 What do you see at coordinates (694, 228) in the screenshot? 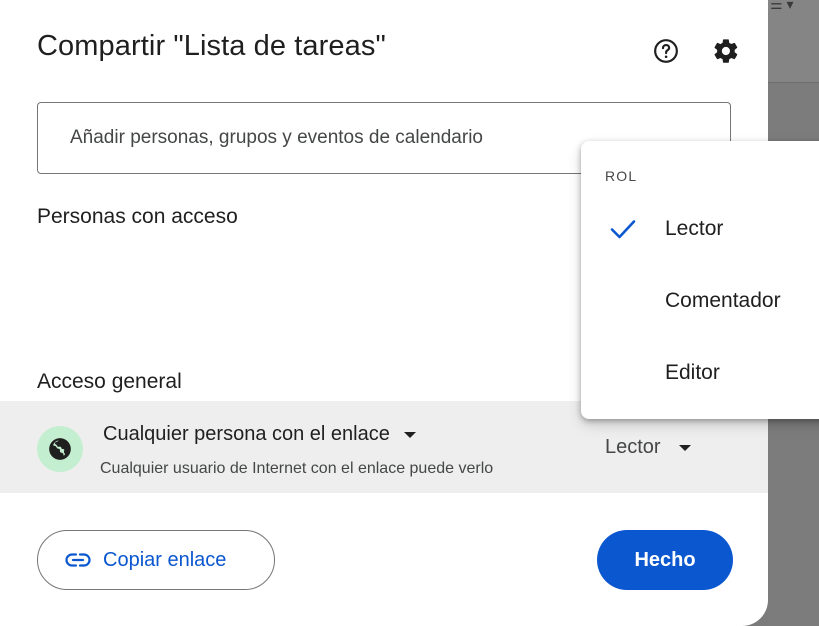
I see `role-menu-item-label: Lector` at bounding box center [694, 228].